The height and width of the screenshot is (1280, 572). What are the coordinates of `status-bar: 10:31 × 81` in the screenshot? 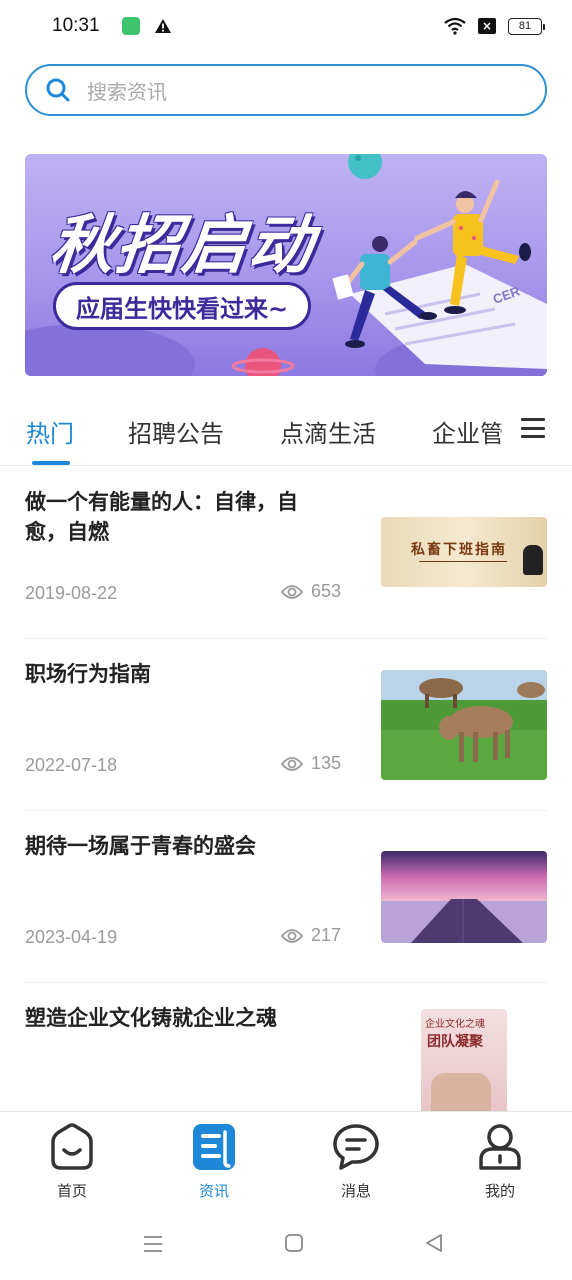 It's located at (286, 26).